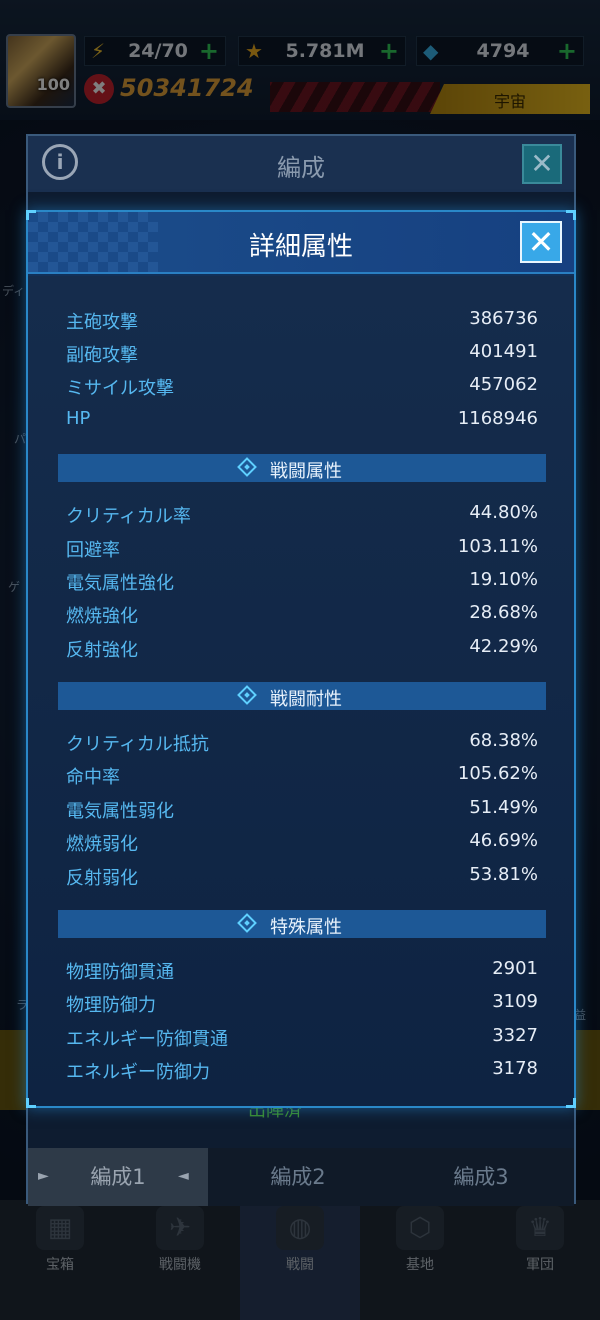  I want to click on team-dialog-header: i 編成 ✕, so click(301, 164).